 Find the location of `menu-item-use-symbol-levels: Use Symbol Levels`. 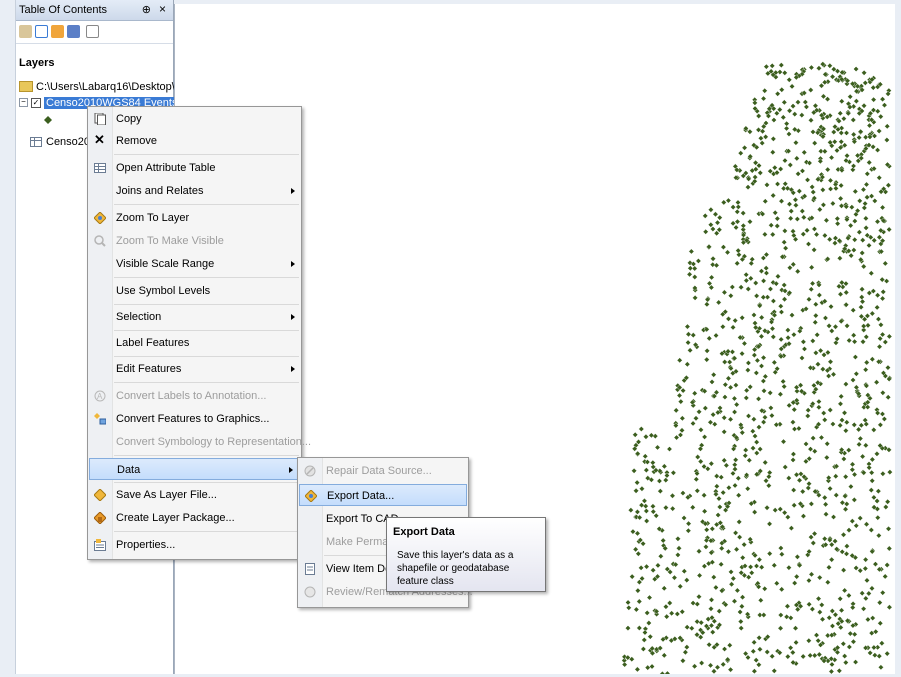

menu-item-use-symbol-levels: Use Symbol Levels is located at coordinates (194, 291).